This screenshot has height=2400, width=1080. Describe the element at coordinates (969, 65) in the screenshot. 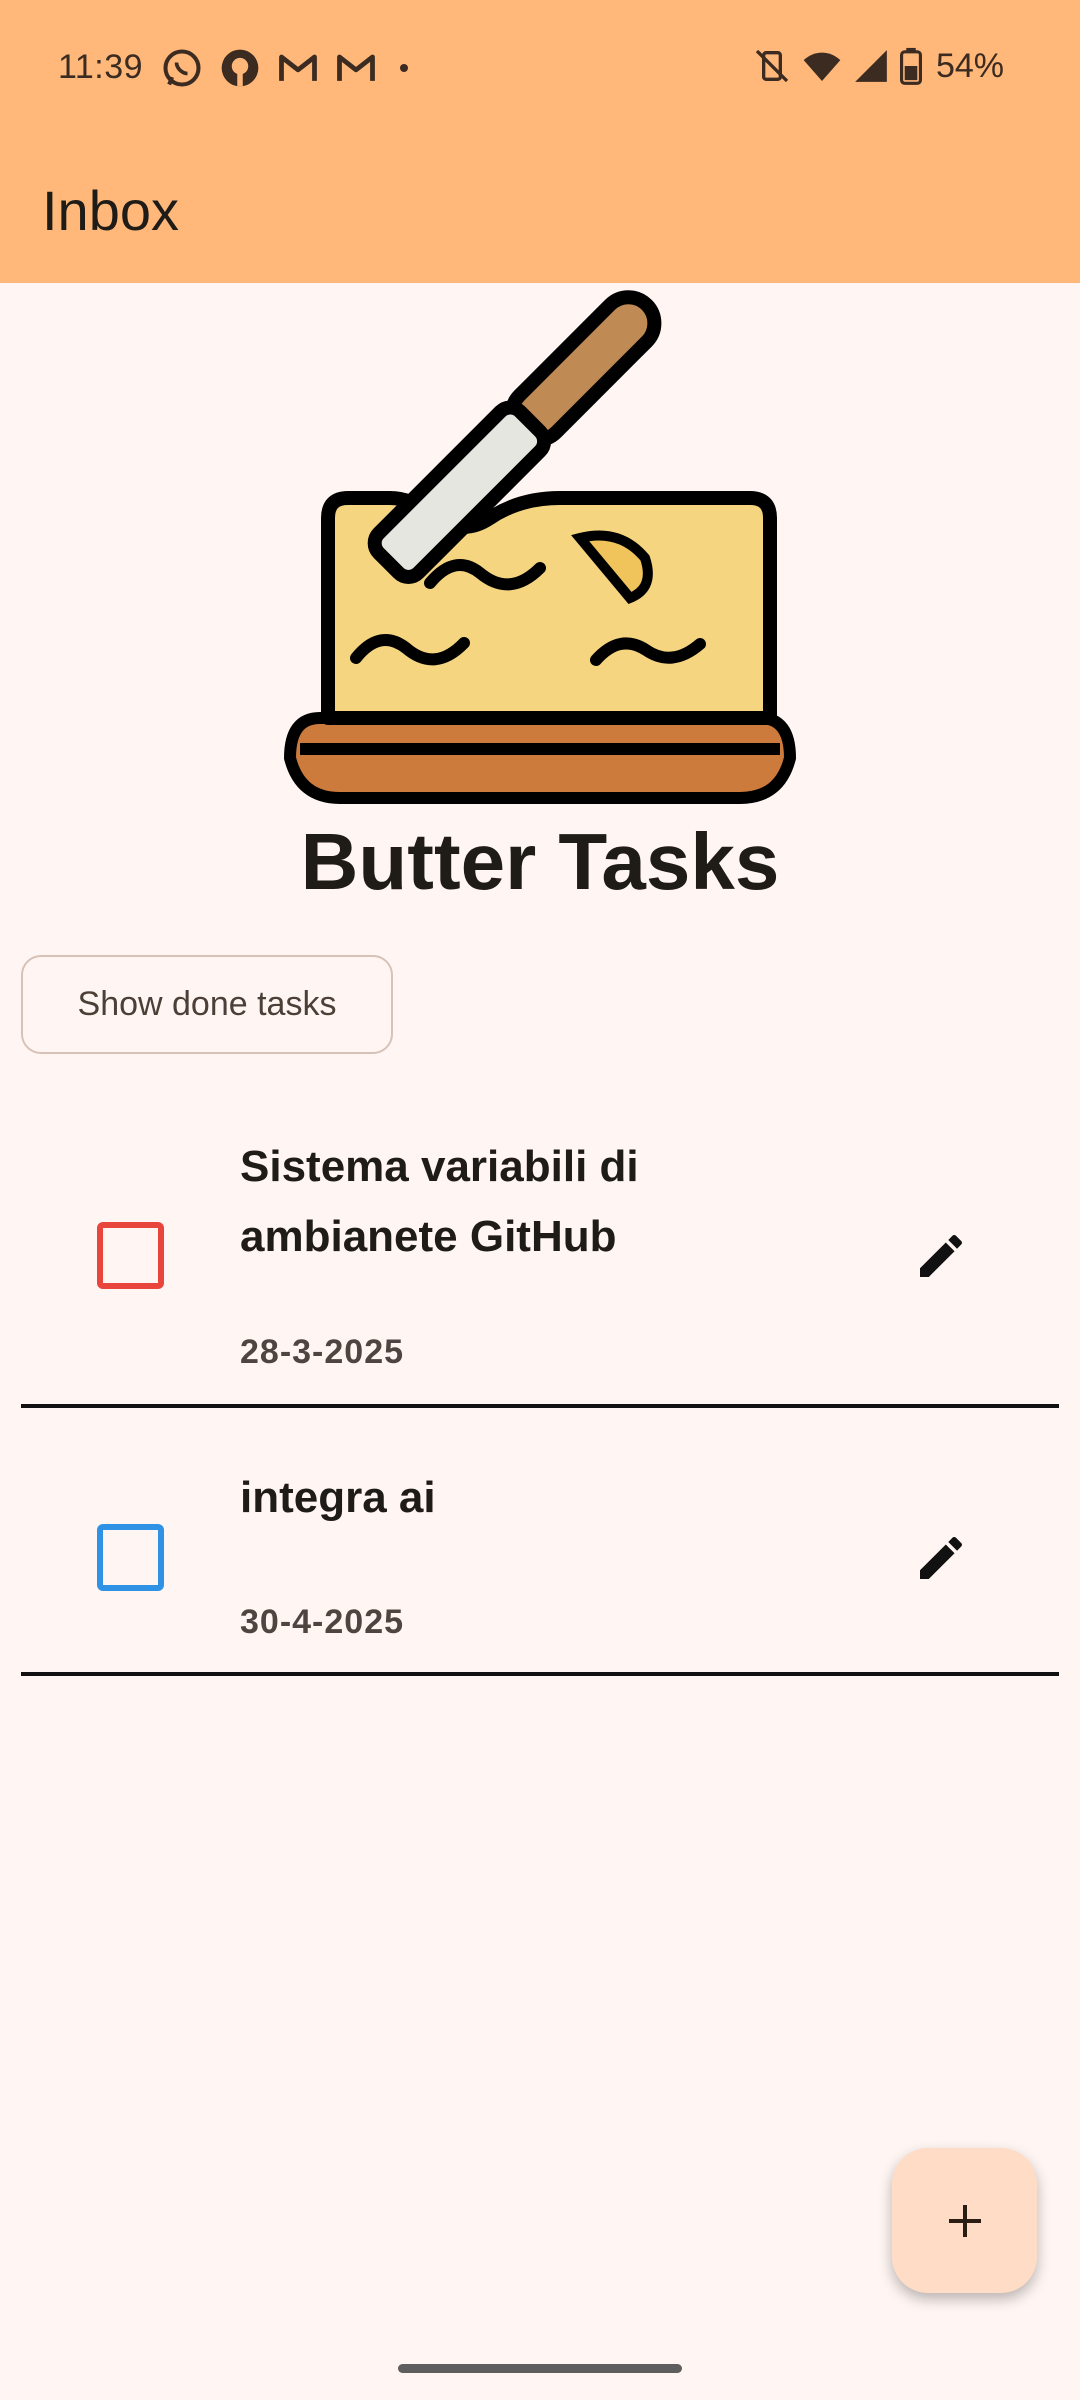

I see `battery-percent: 54%` at that location.